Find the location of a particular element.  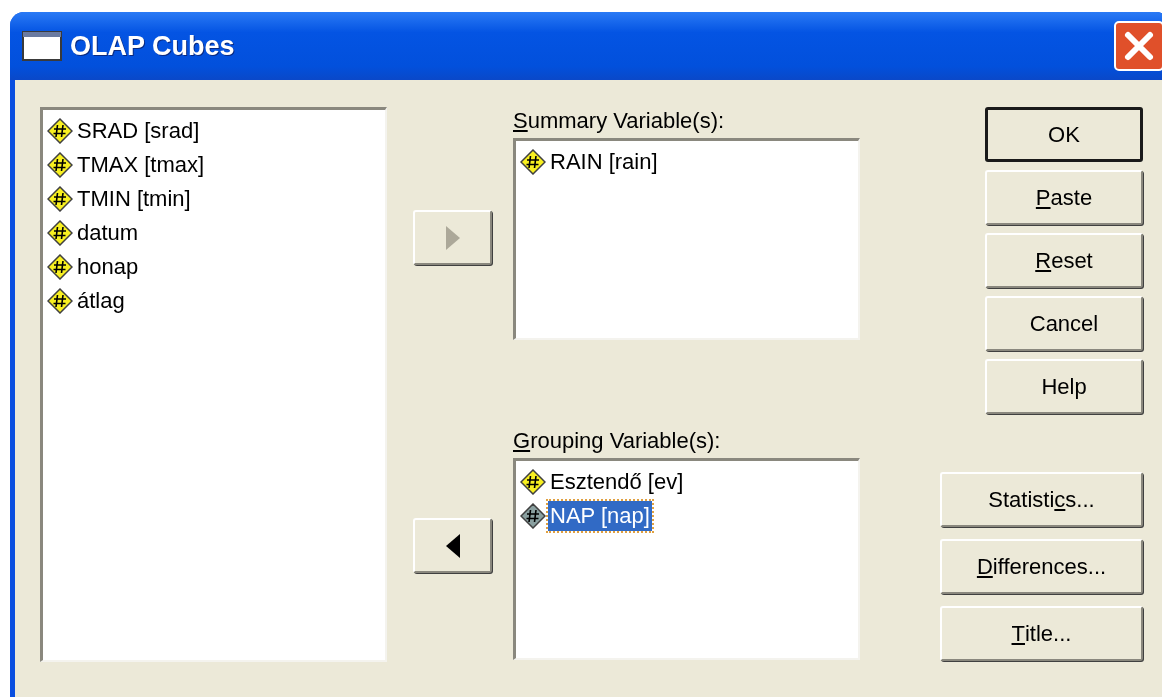

variable-item: NAP [nap] is located at coordinates (600, 516).